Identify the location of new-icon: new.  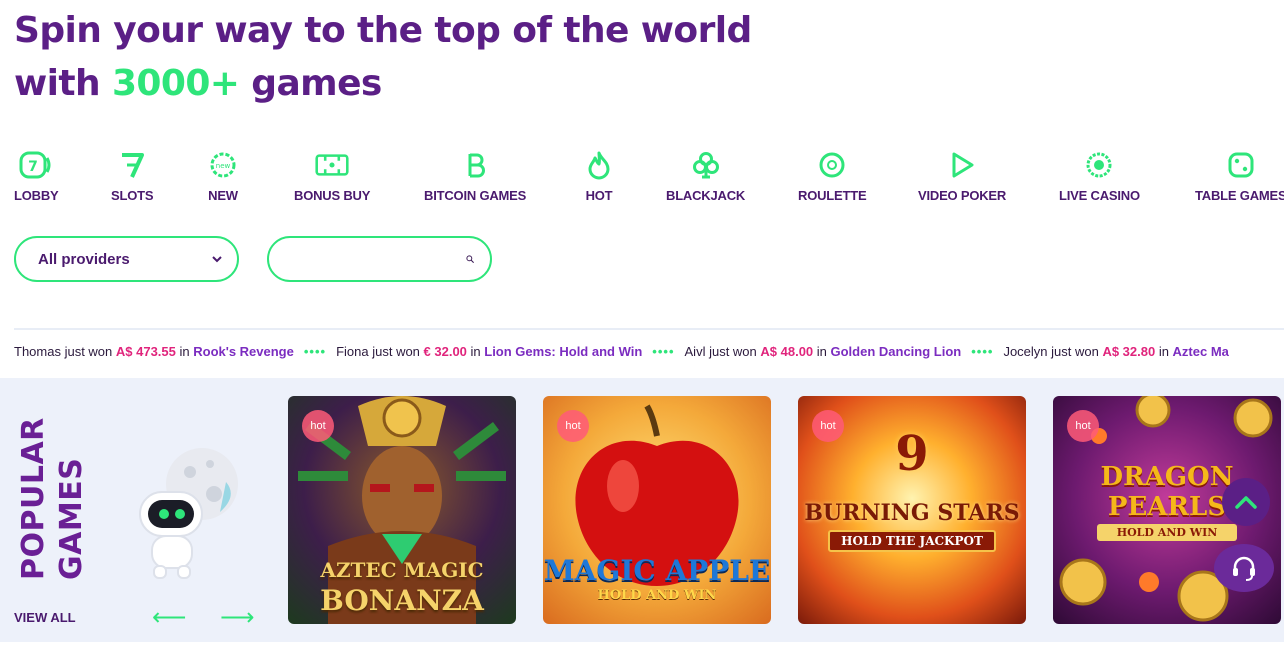
(223, 165).